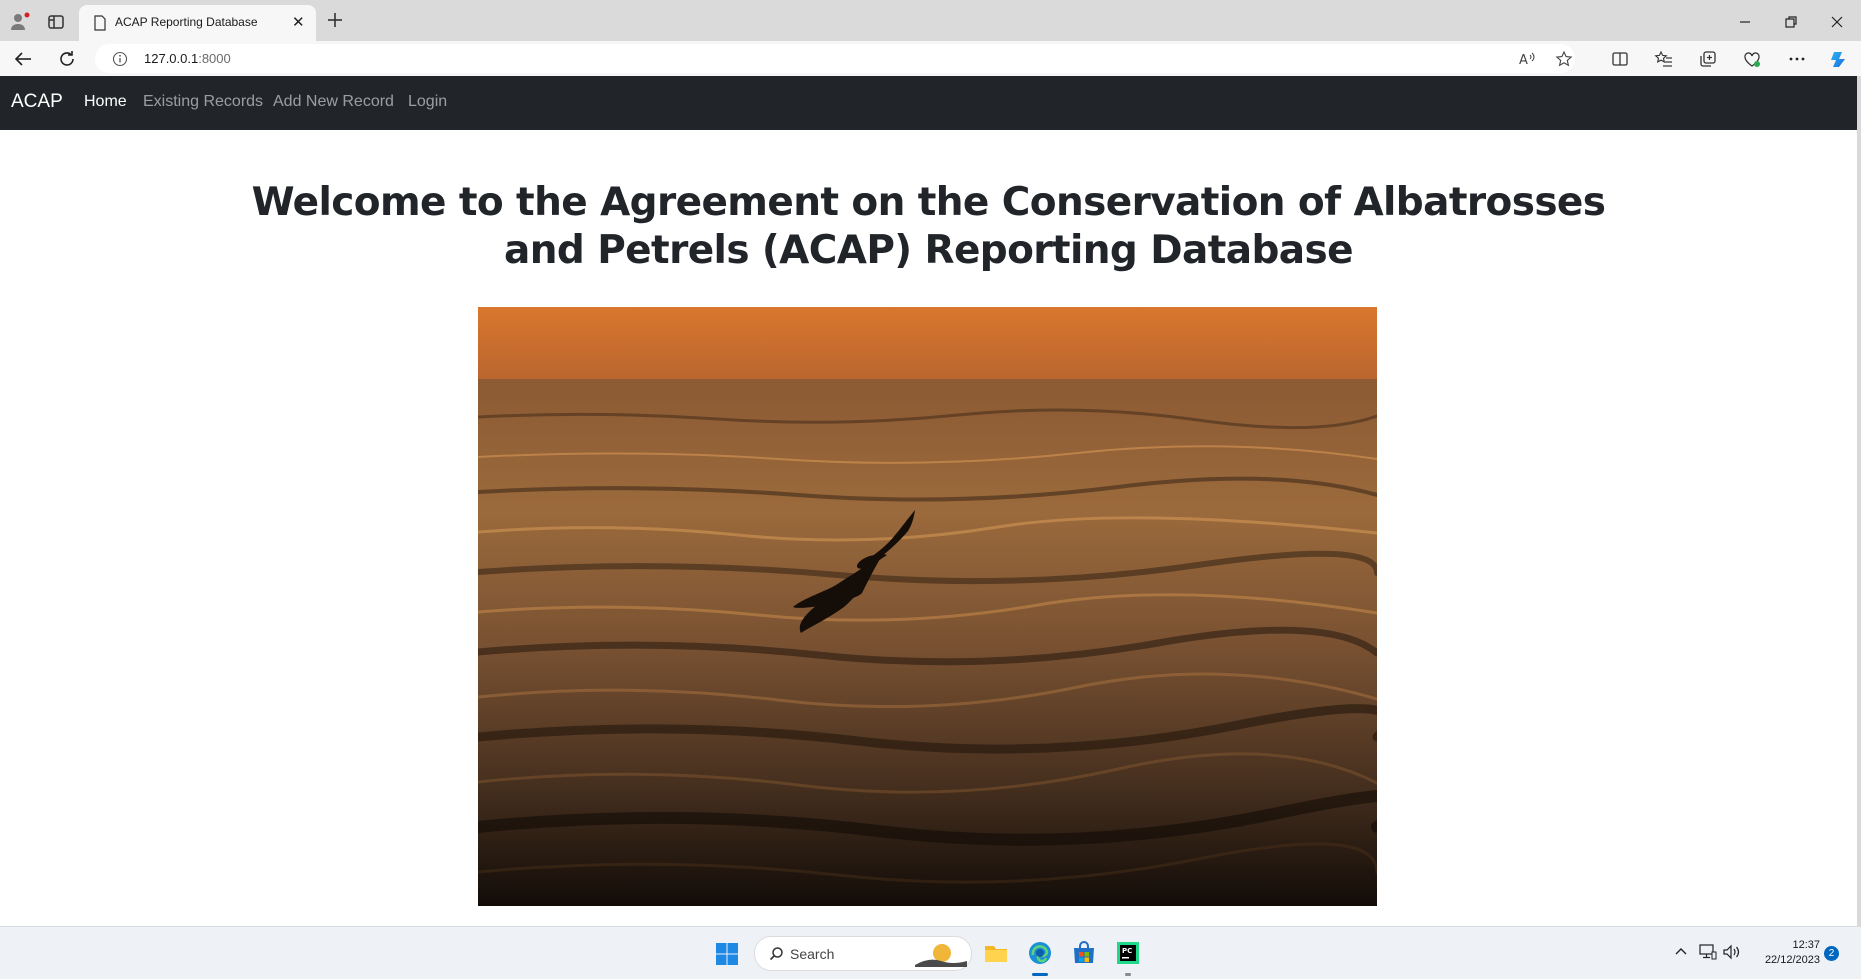 Image resolution: width=1861 pixels, height=979 pixels. Describe the element at coordinates (1523, 60) in the screenshot. I see `svg-text: A` at that location.